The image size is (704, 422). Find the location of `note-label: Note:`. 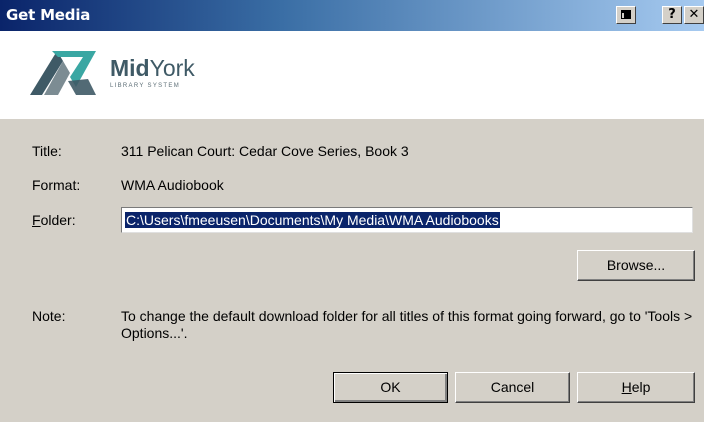

note-label: Note: is located at coordinates (49, 316).